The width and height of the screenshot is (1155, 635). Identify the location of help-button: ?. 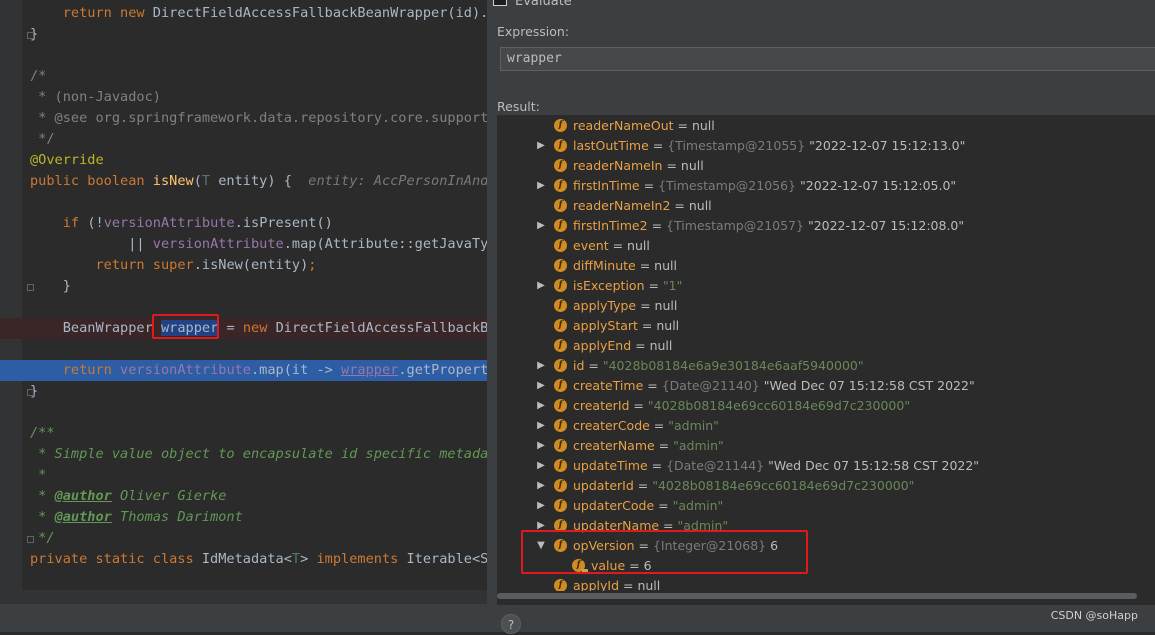
(511, 624).